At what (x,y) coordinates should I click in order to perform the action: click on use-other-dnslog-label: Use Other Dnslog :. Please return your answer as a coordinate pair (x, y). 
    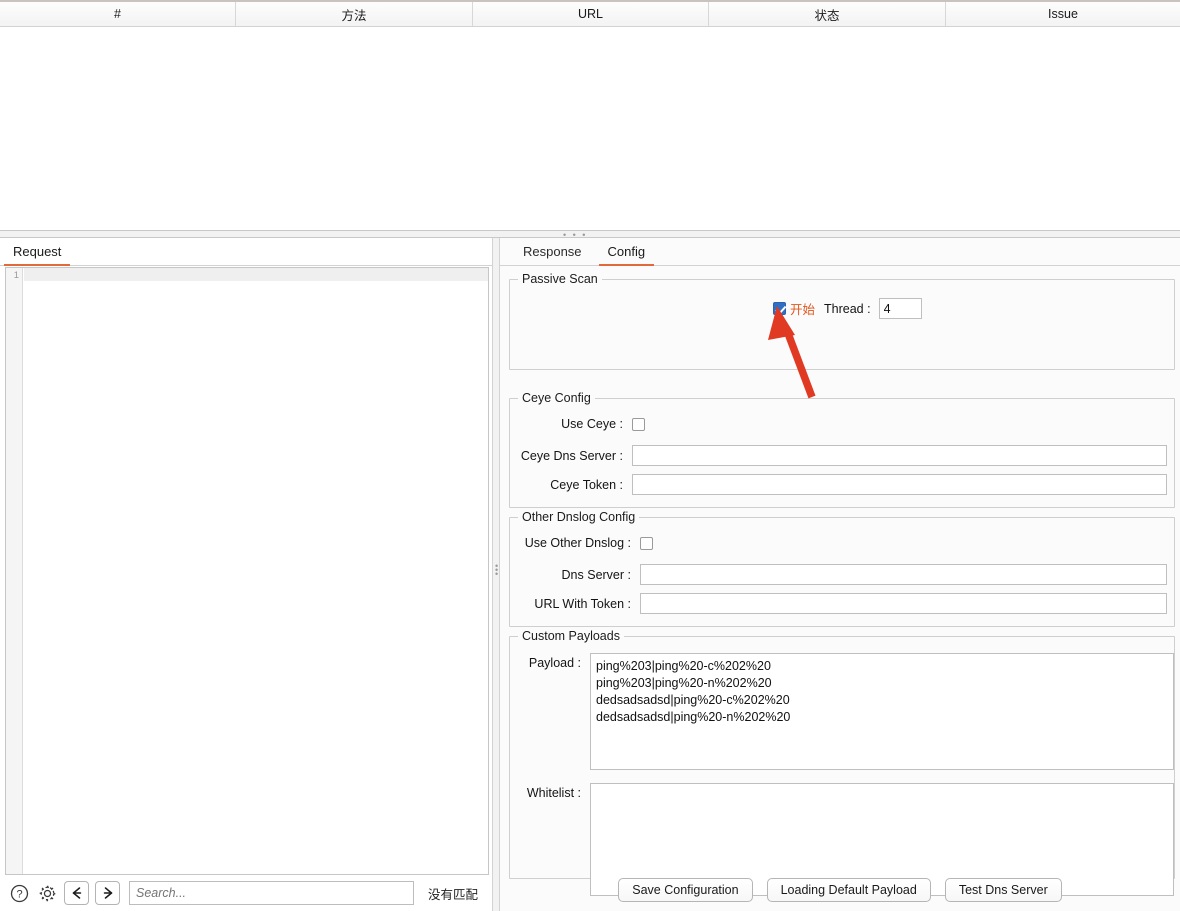
    Looking at the image, I should click on (577, 543).